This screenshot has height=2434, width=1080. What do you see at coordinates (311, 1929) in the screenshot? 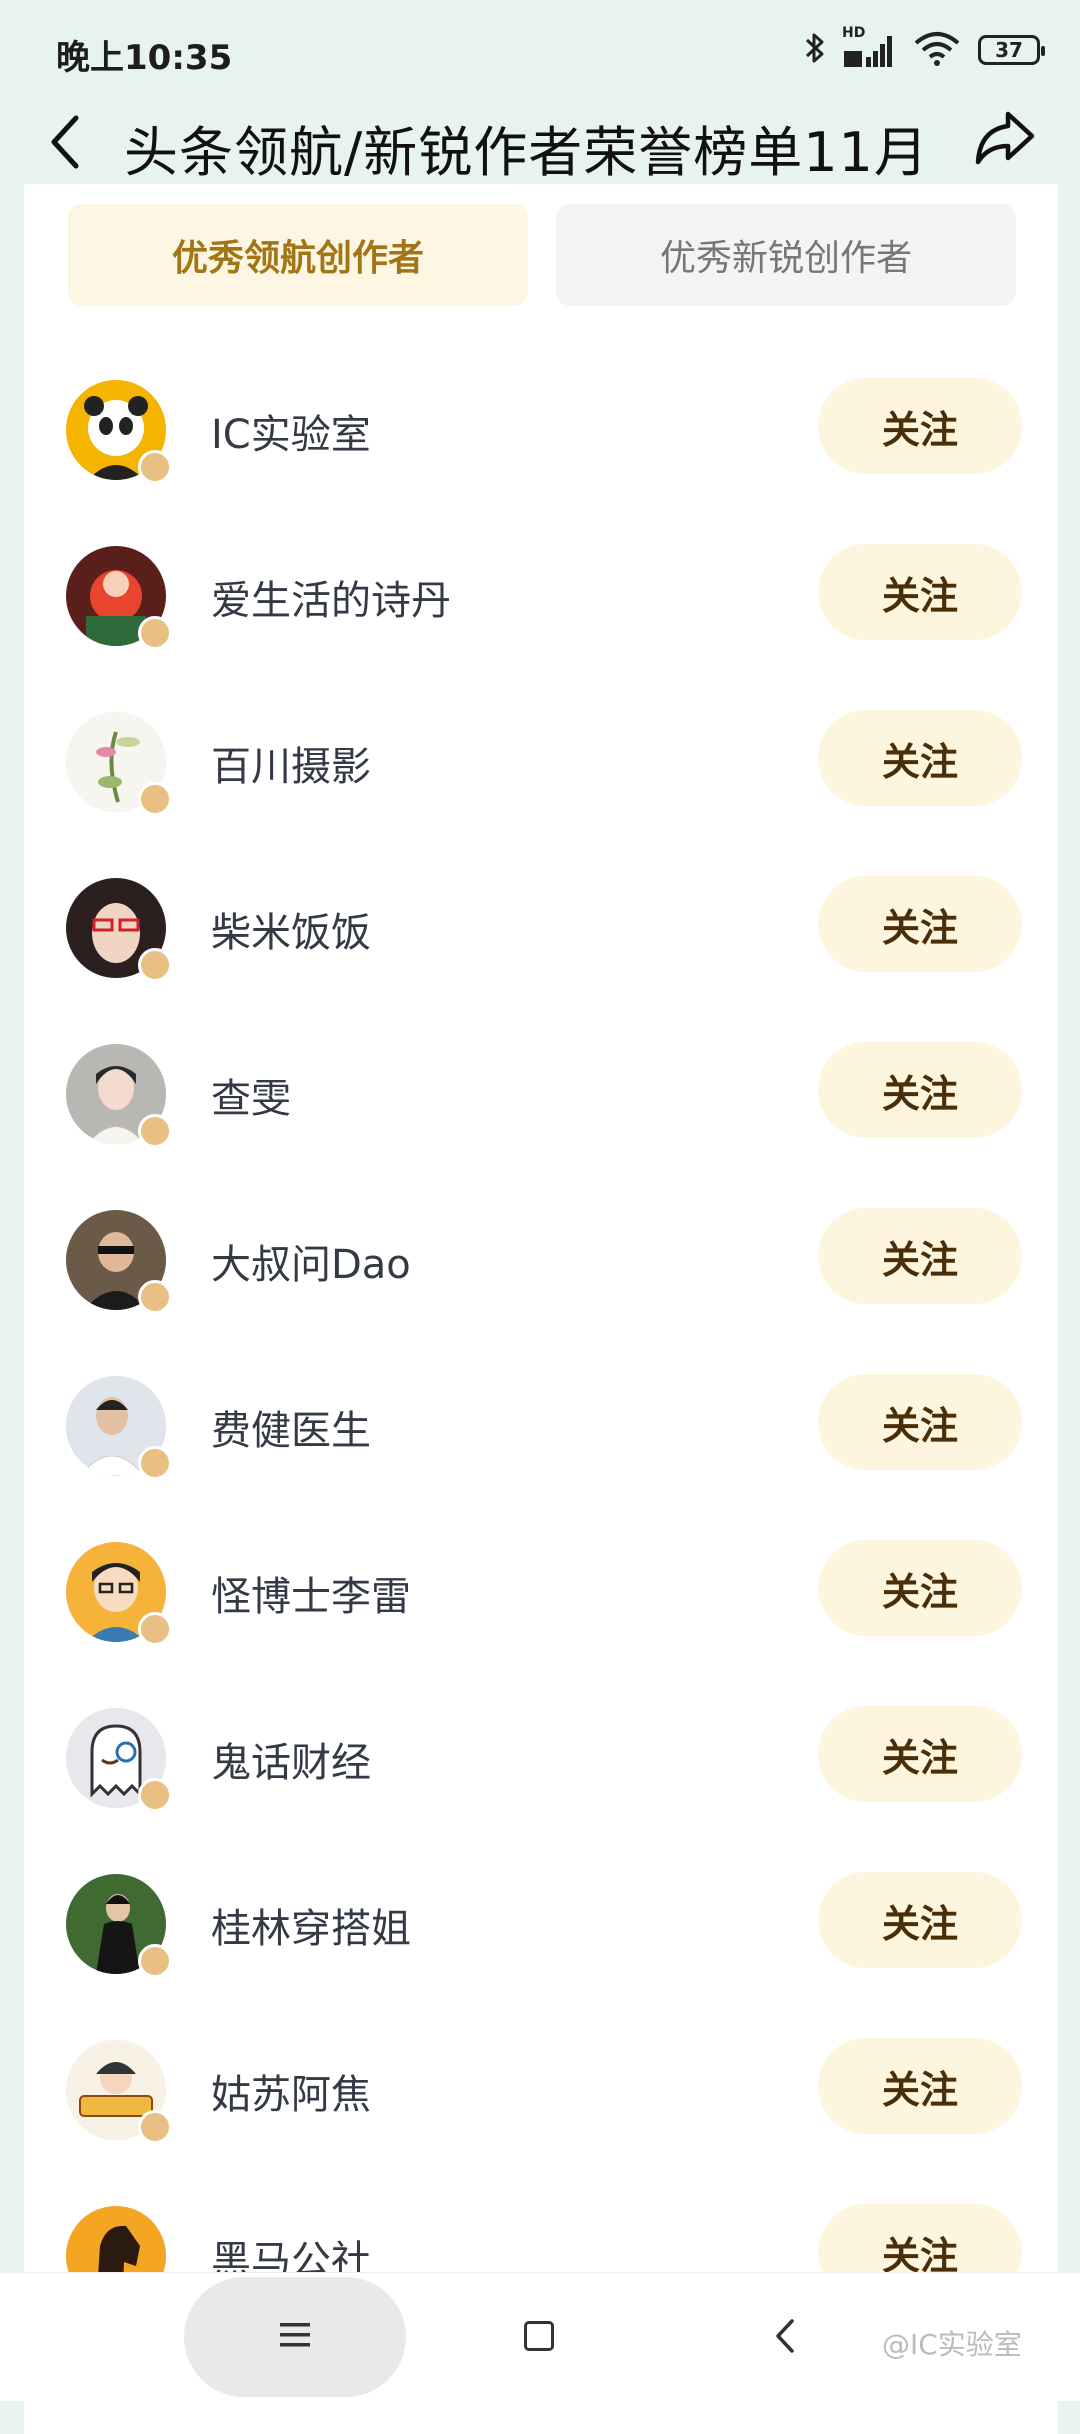
I see `creator-name: 桂林穿搭姐` at bounding box center [311, 1929].